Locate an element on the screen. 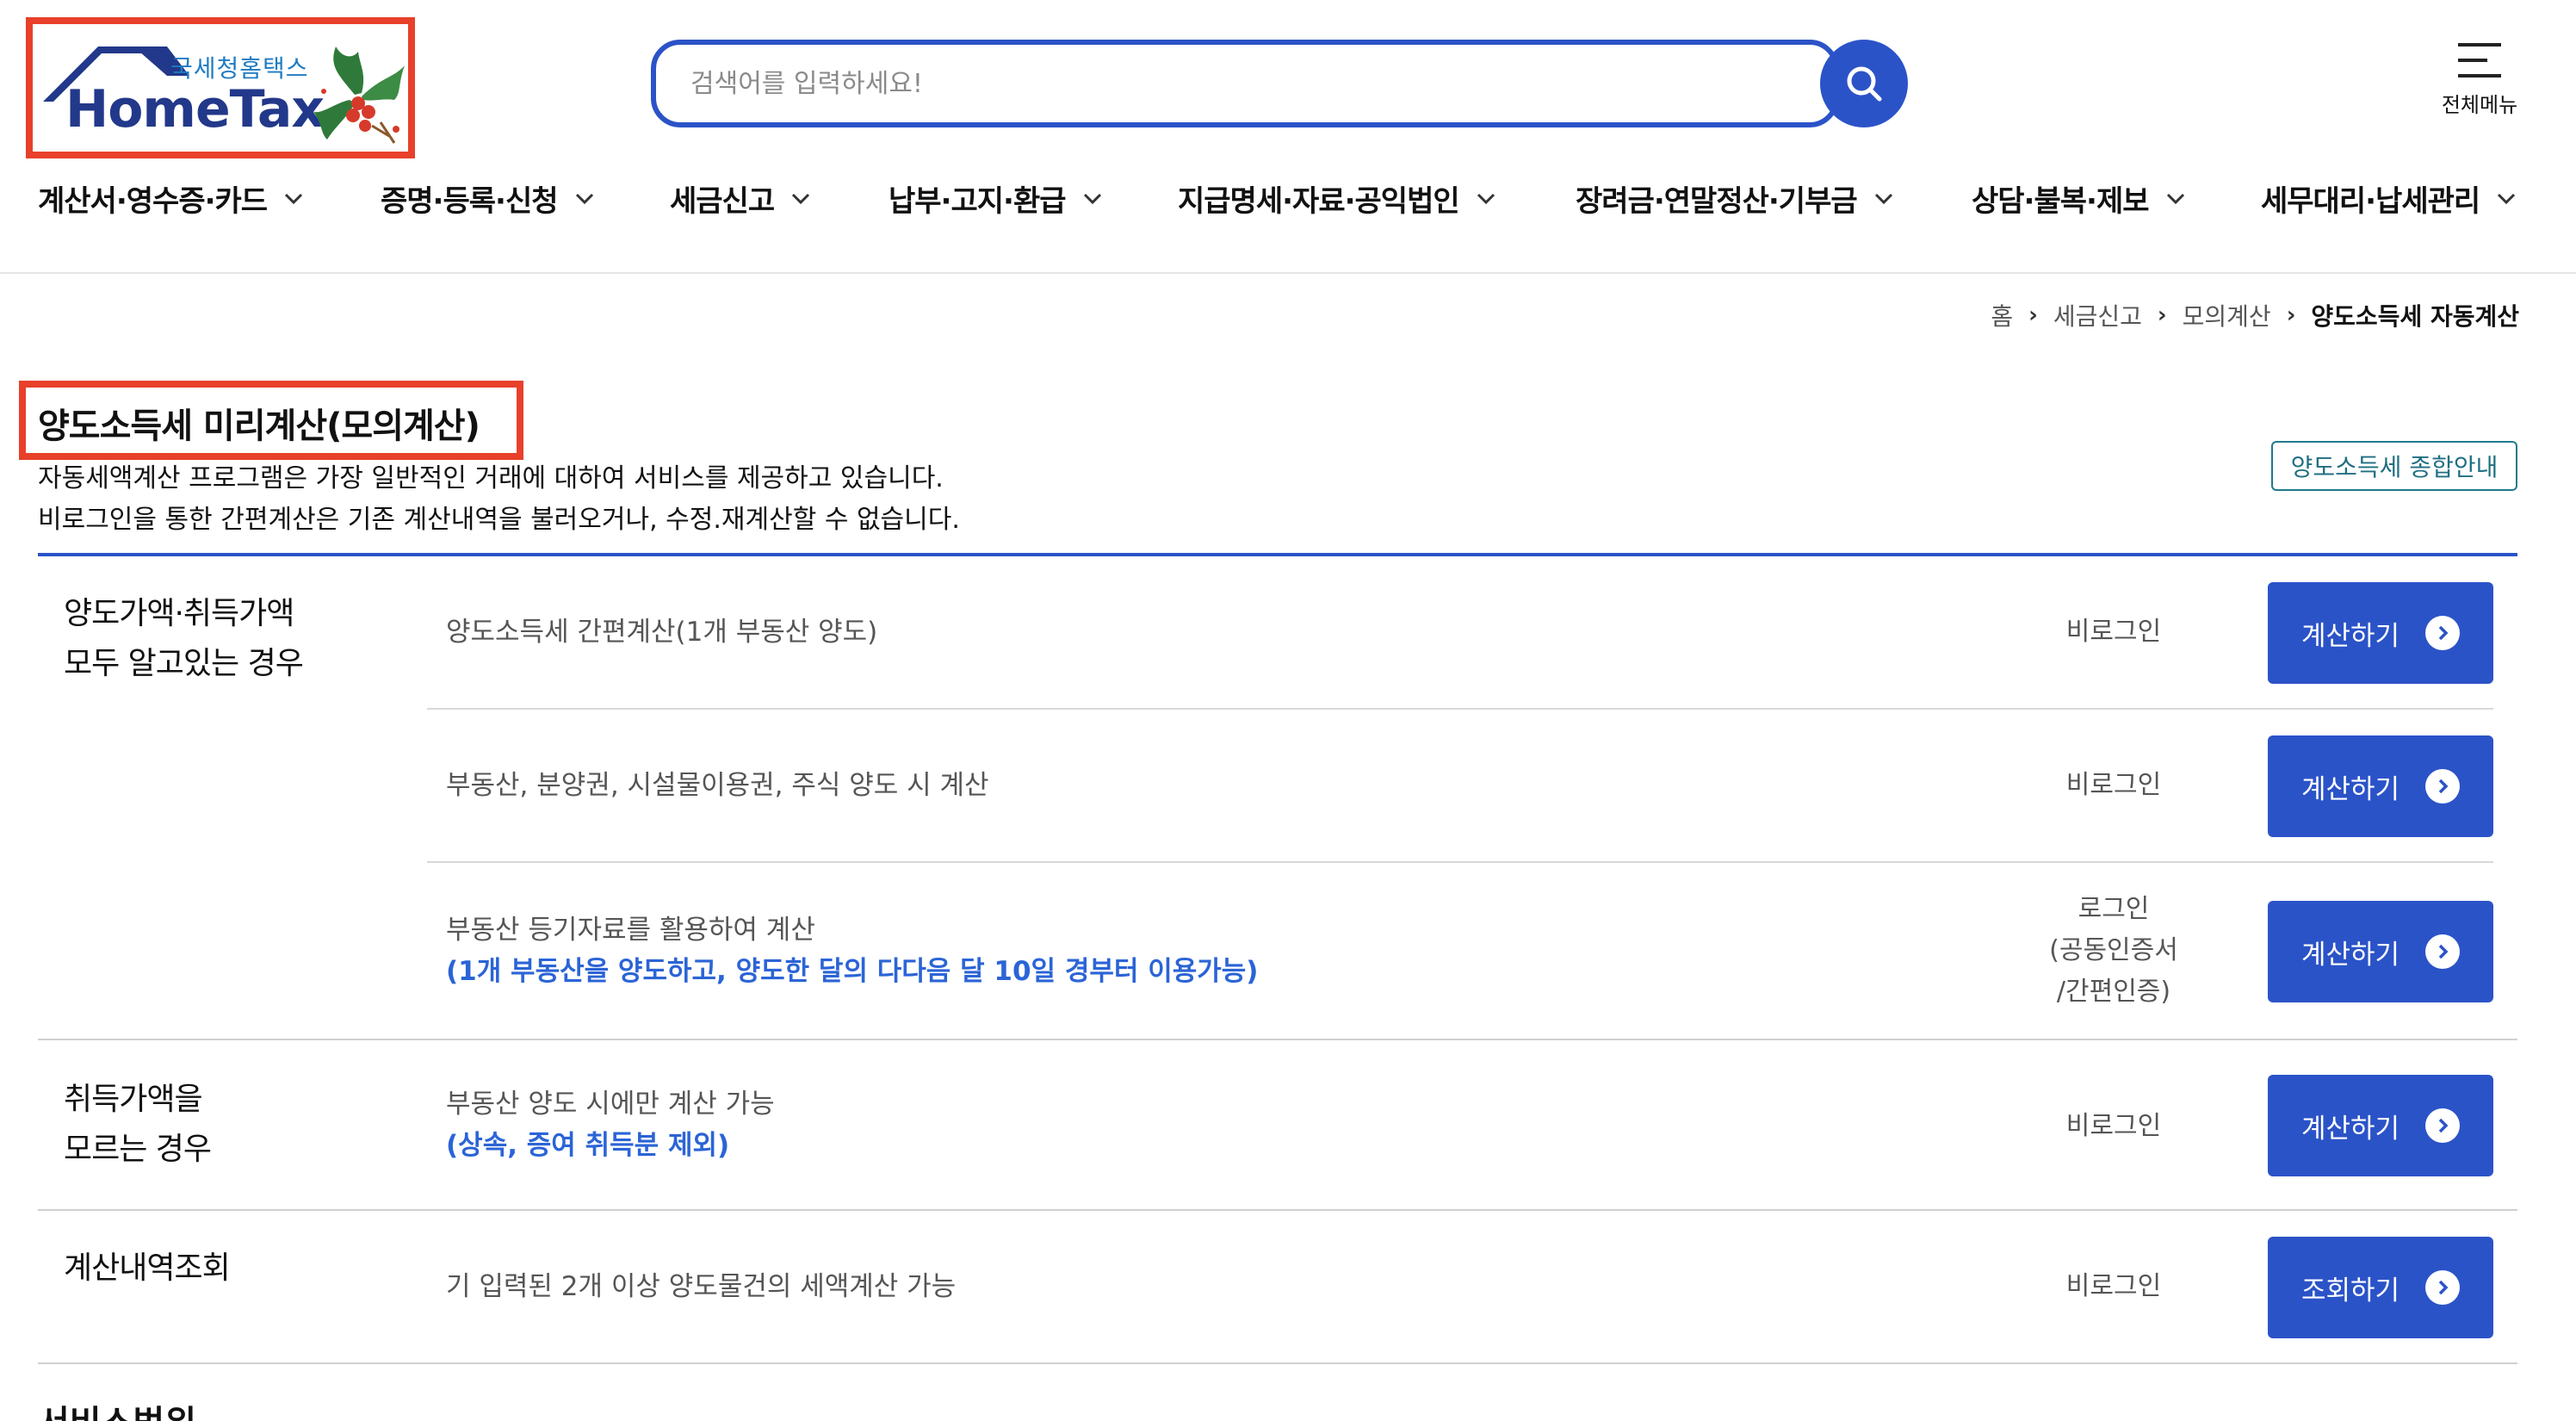 This screenshot has height=1421, width=2576. login-requirement-line: (공동인증서 is located at coordinates (2113, 950).